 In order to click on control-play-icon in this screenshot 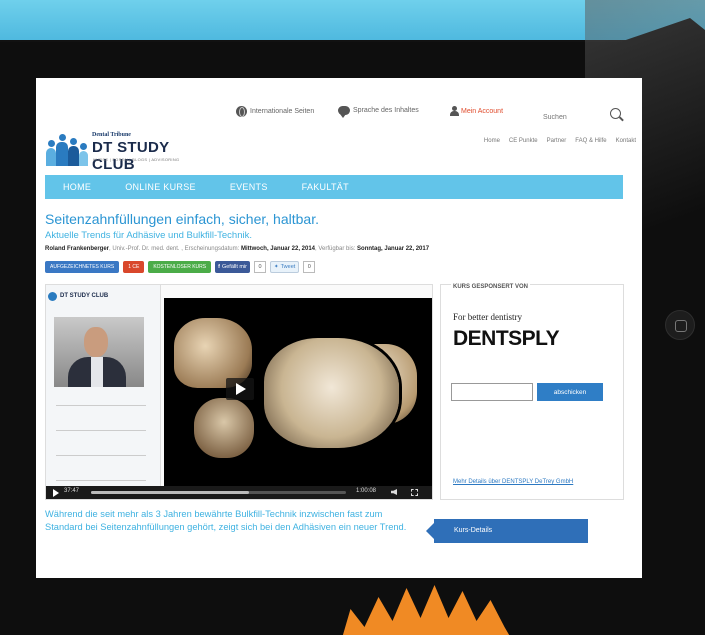, I will do `click(56, 493)`.